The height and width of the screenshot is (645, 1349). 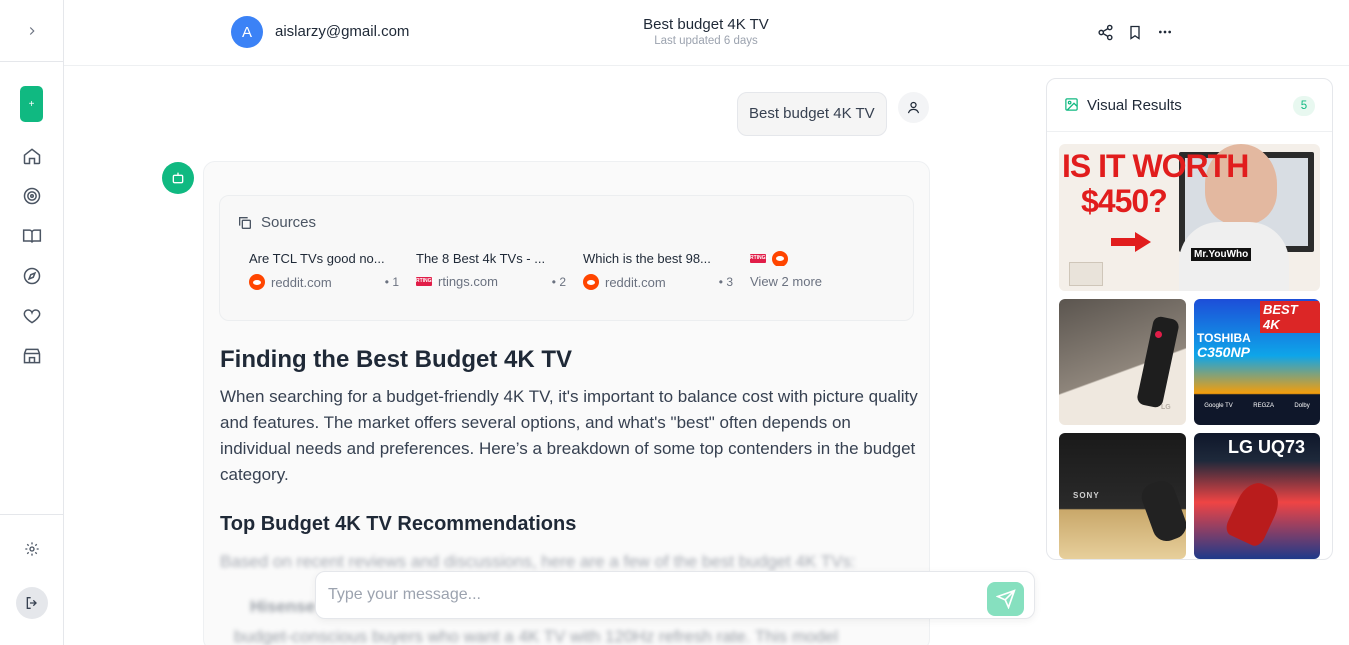 I want to click on heart-icon, so click(x=32, y=316).